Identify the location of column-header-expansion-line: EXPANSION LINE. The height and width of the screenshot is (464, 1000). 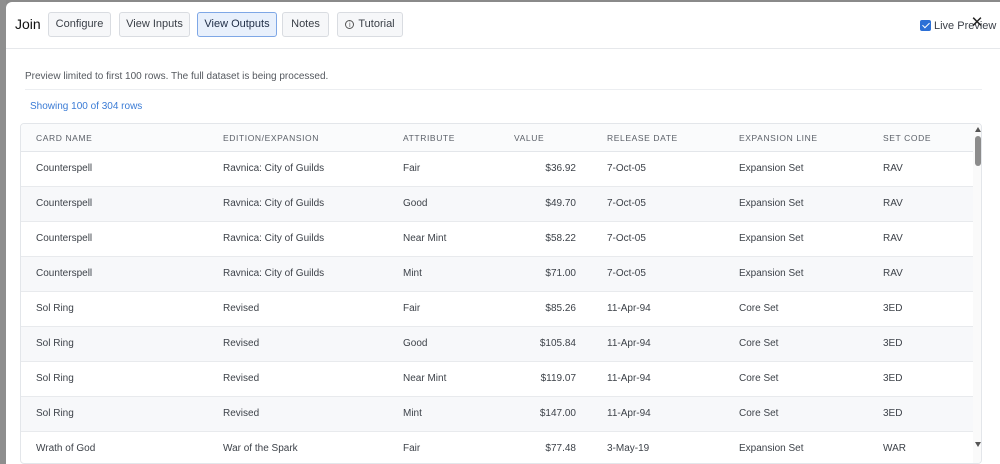
(778, 138).